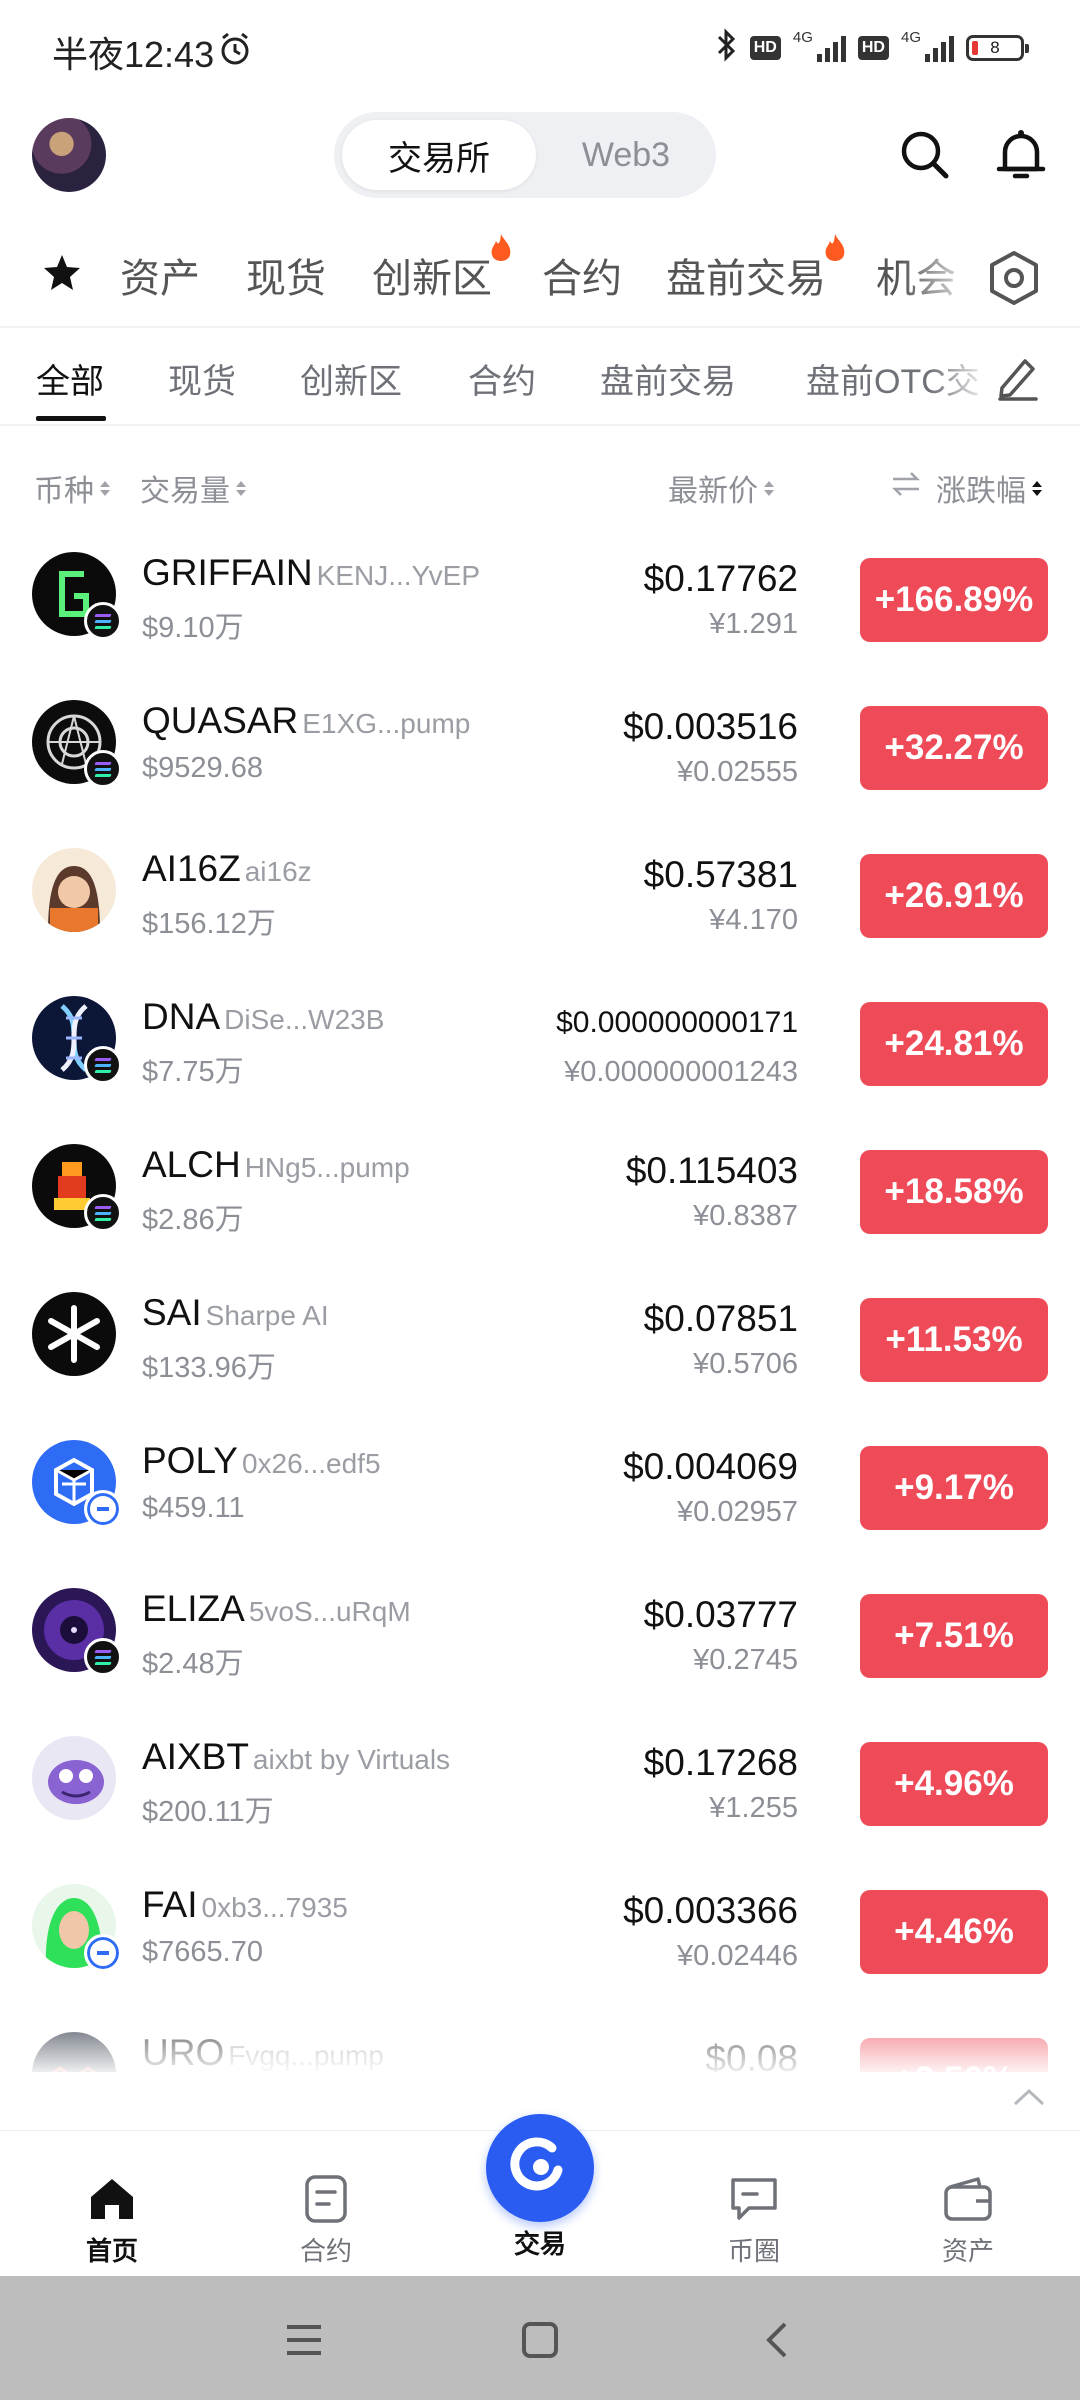 This screenshot has height=2400, width=1080. I want to click on nav-trade-label: 交易, so click(539, 2244).